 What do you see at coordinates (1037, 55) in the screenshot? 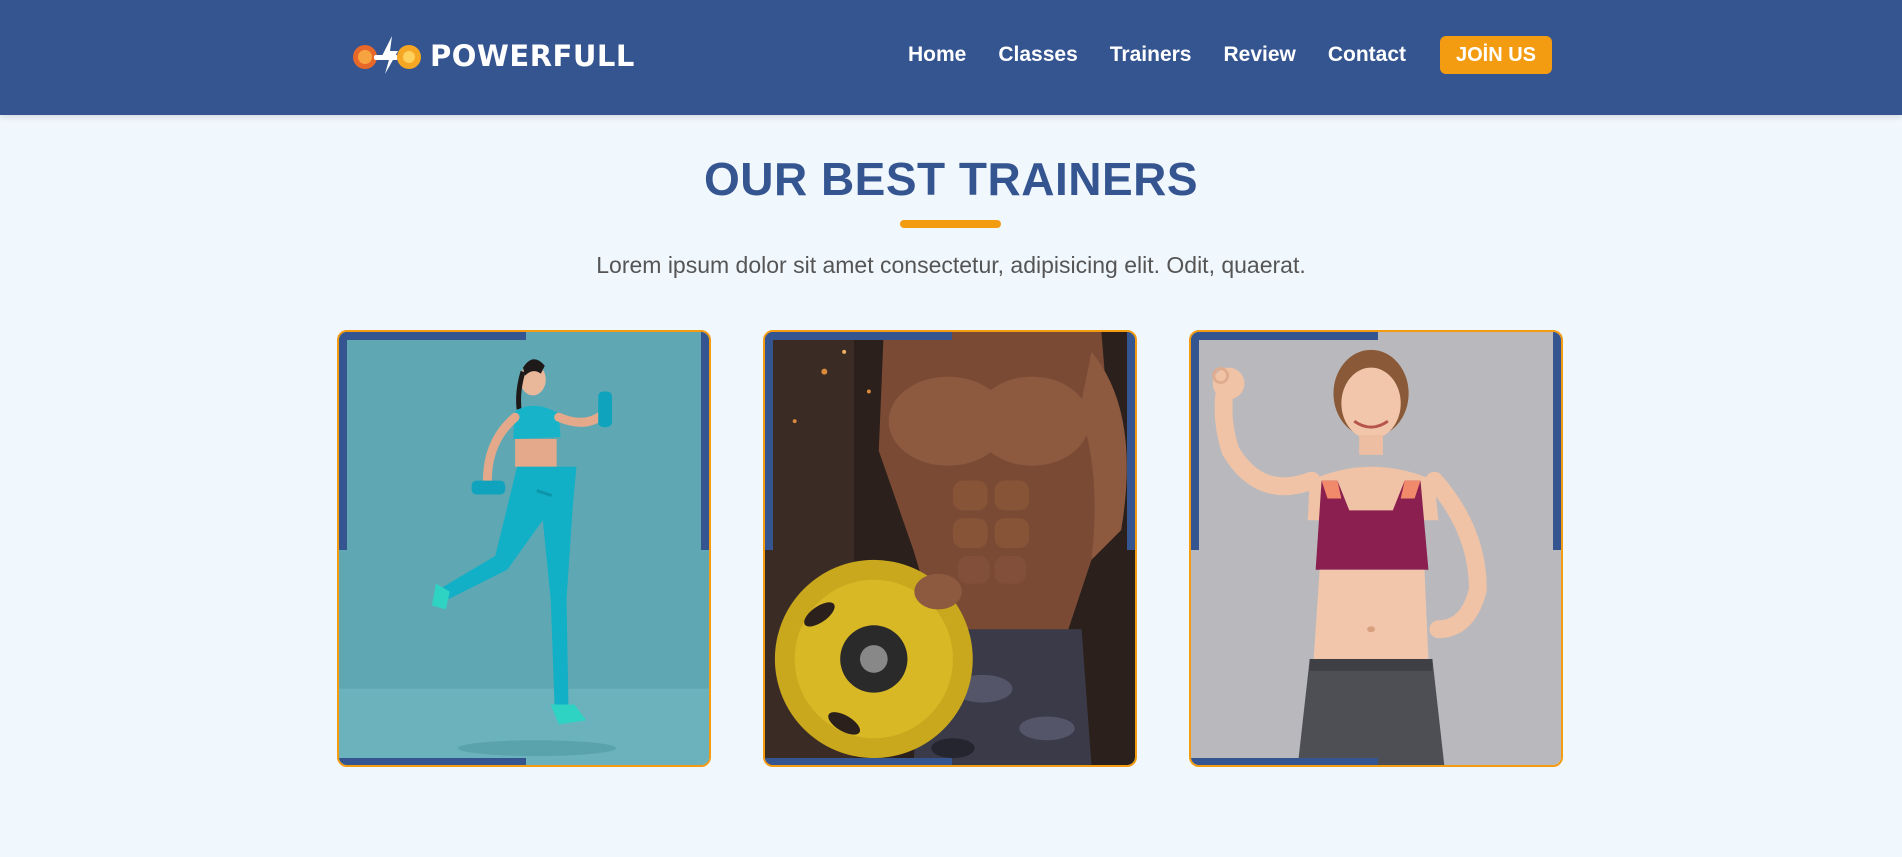
I see `nav-classes: Classes` at bounding box center [1037, 55].